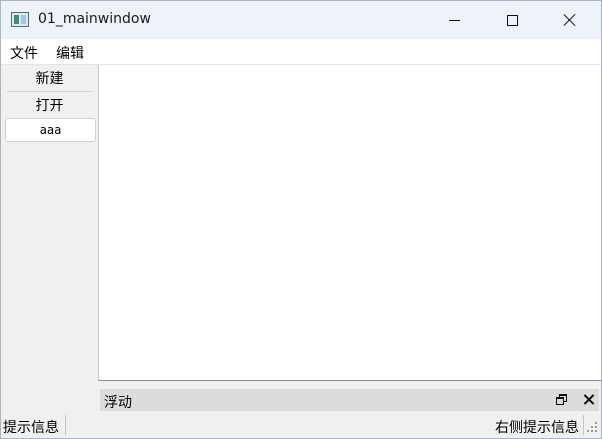 The height and width of the screenshot is (439, 602). I want to click on minimize-icon, so click(454, 20).